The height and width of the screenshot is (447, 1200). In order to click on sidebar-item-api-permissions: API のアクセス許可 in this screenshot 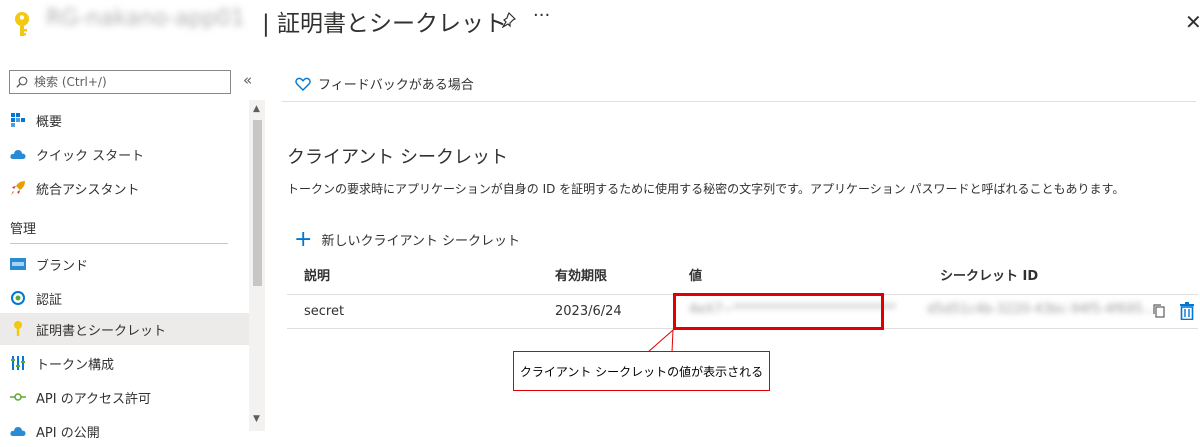, I will do `click(124, 397)`.